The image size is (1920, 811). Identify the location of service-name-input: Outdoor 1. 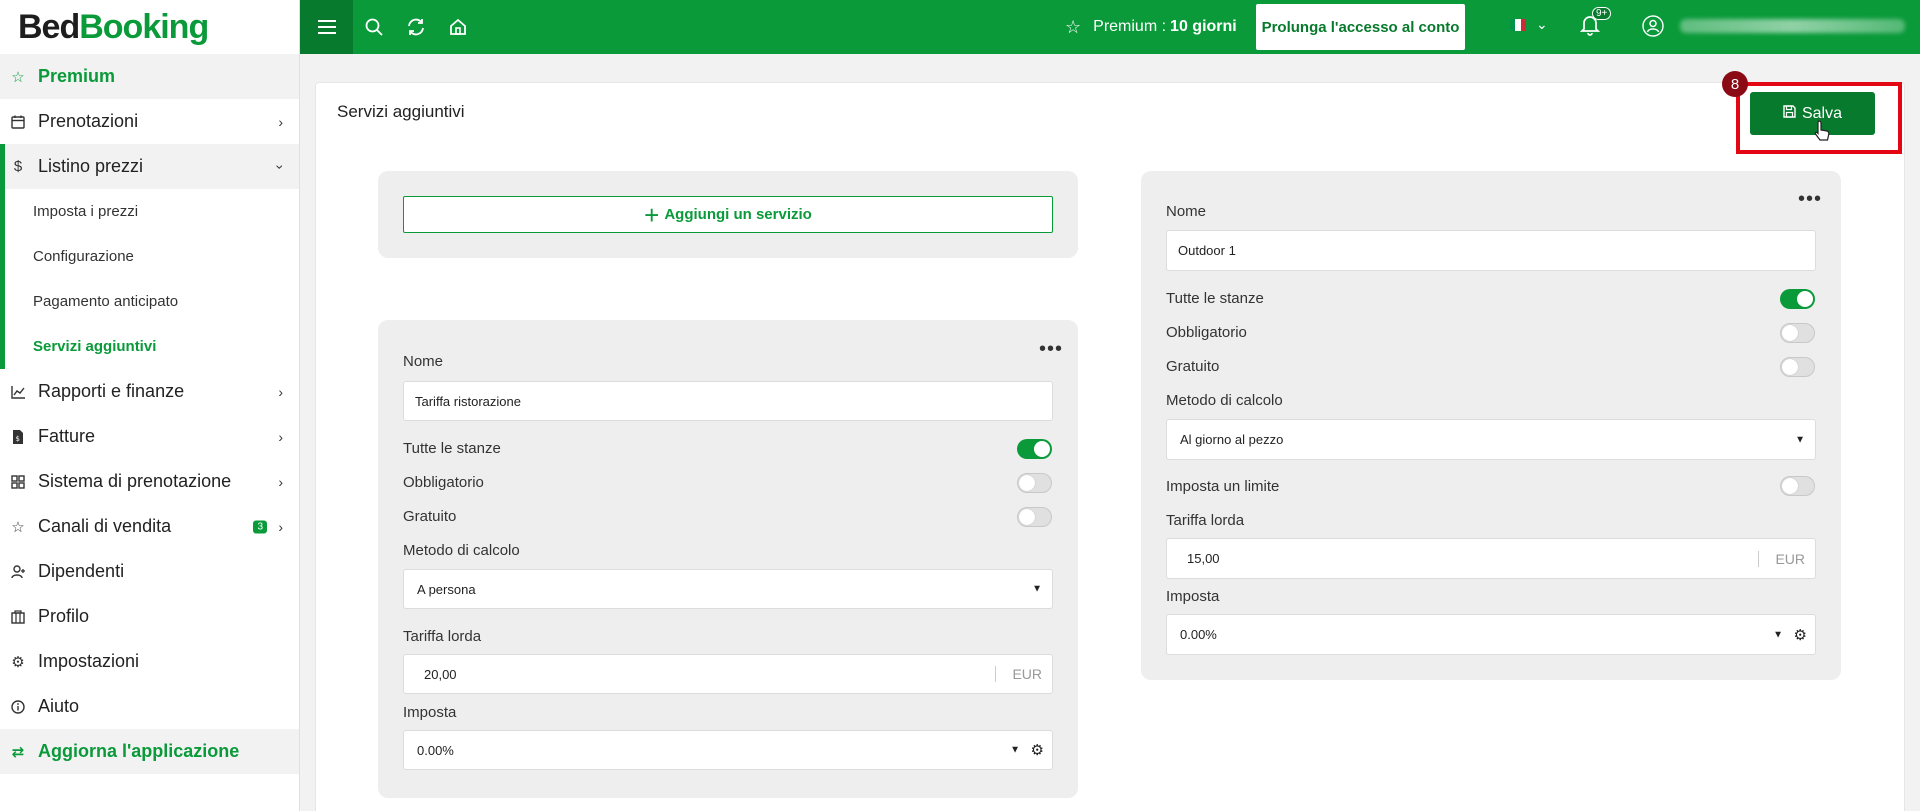
(1491, 250).